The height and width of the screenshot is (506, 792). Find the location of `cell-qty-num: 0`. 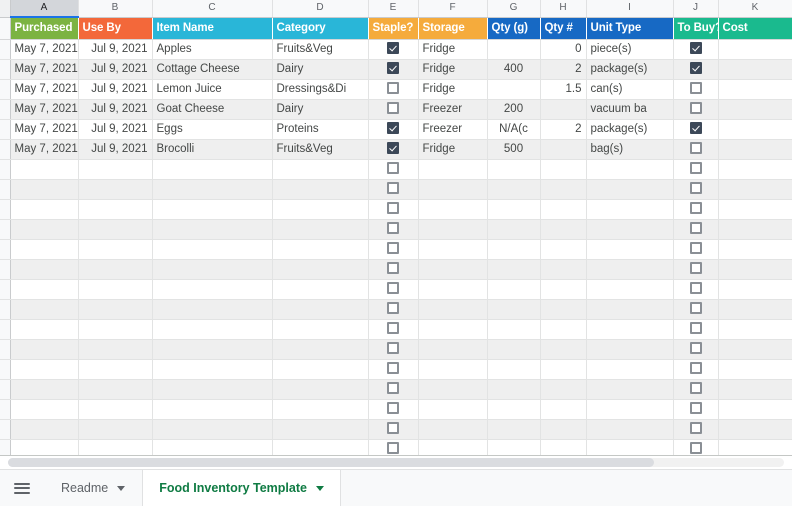

cell-qty-num: 0 is located at coordinates (563, 49).